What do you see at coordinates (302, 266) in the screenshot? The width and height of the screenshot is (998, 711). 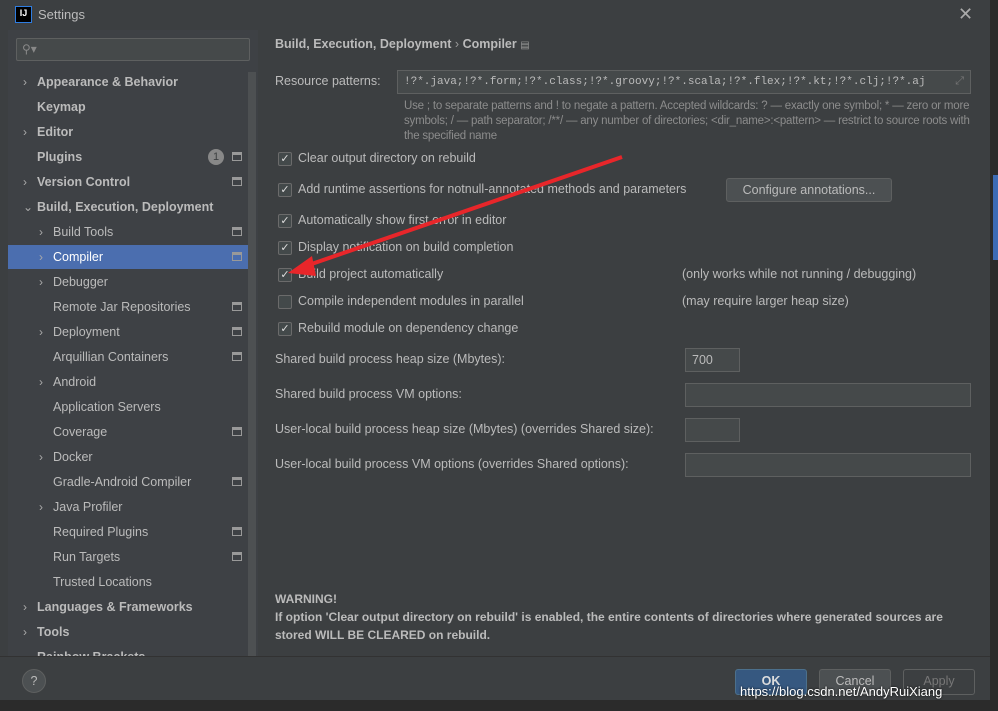 I see `arrow-head` at bounding box center [302, 266].